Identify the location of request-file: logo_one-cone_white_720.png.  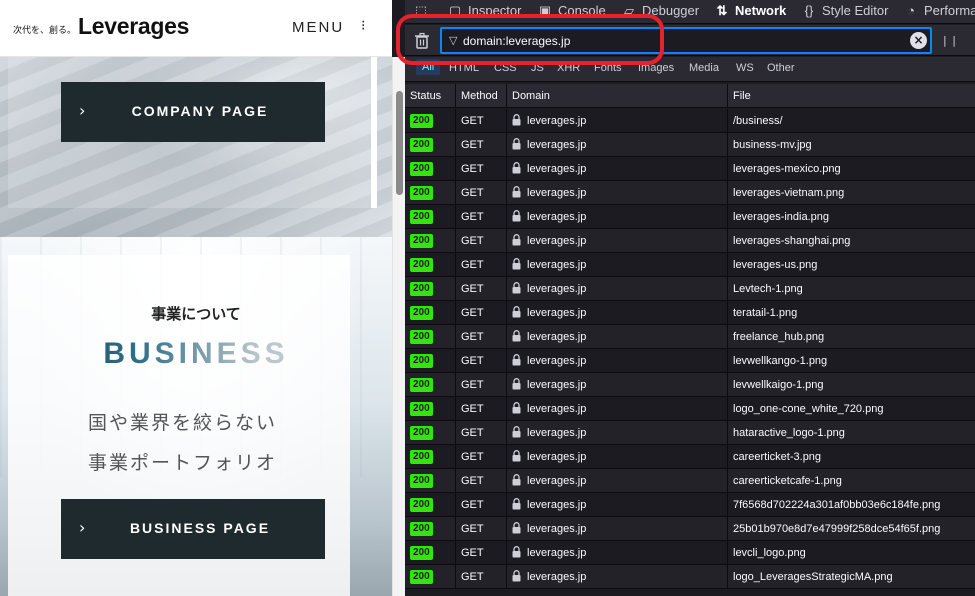
(808, 409).